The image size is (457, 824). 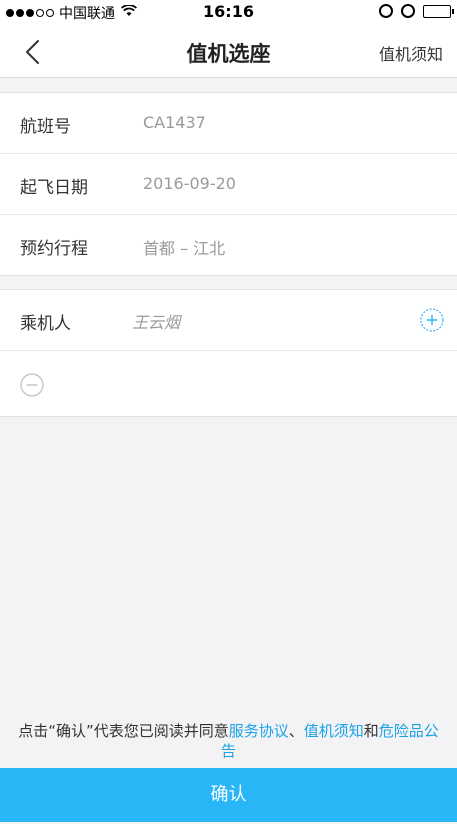 What do you see at coordinates (174, 122) in the screenshot?
I see `flight-number-value: CA1437` at bounding box center [174, 122].